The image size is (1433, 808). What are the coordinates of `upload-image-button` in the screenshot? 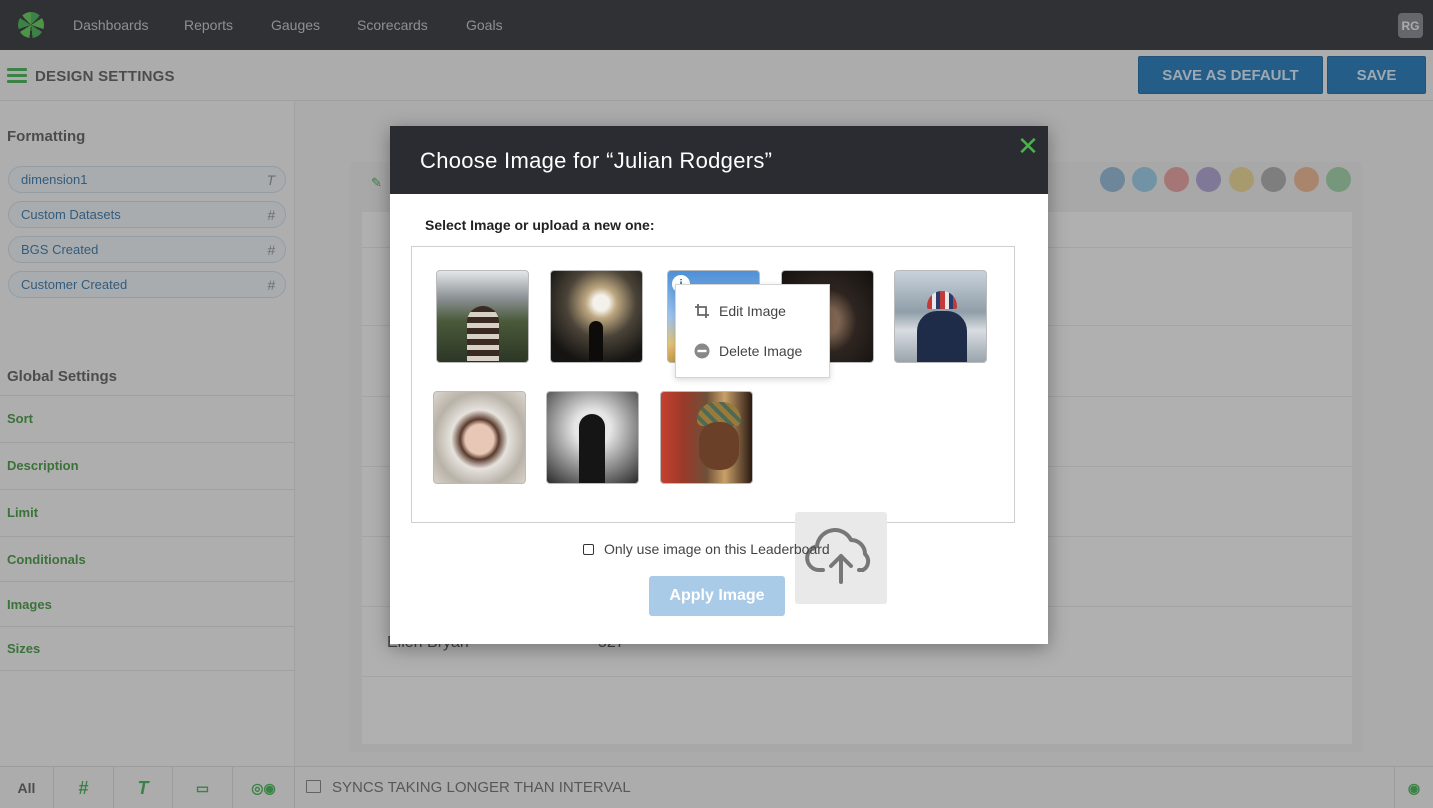 It's located at (841, 558).